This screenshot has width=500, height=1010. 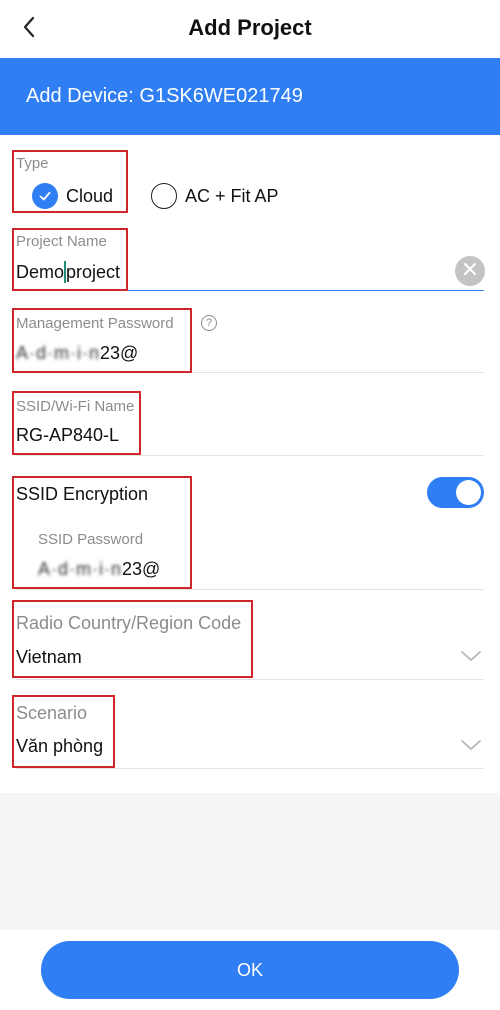 What do you see at coordinates (250, 290) in the screenshot?
I see `project-name-underline` at bounding box center [250, 290].